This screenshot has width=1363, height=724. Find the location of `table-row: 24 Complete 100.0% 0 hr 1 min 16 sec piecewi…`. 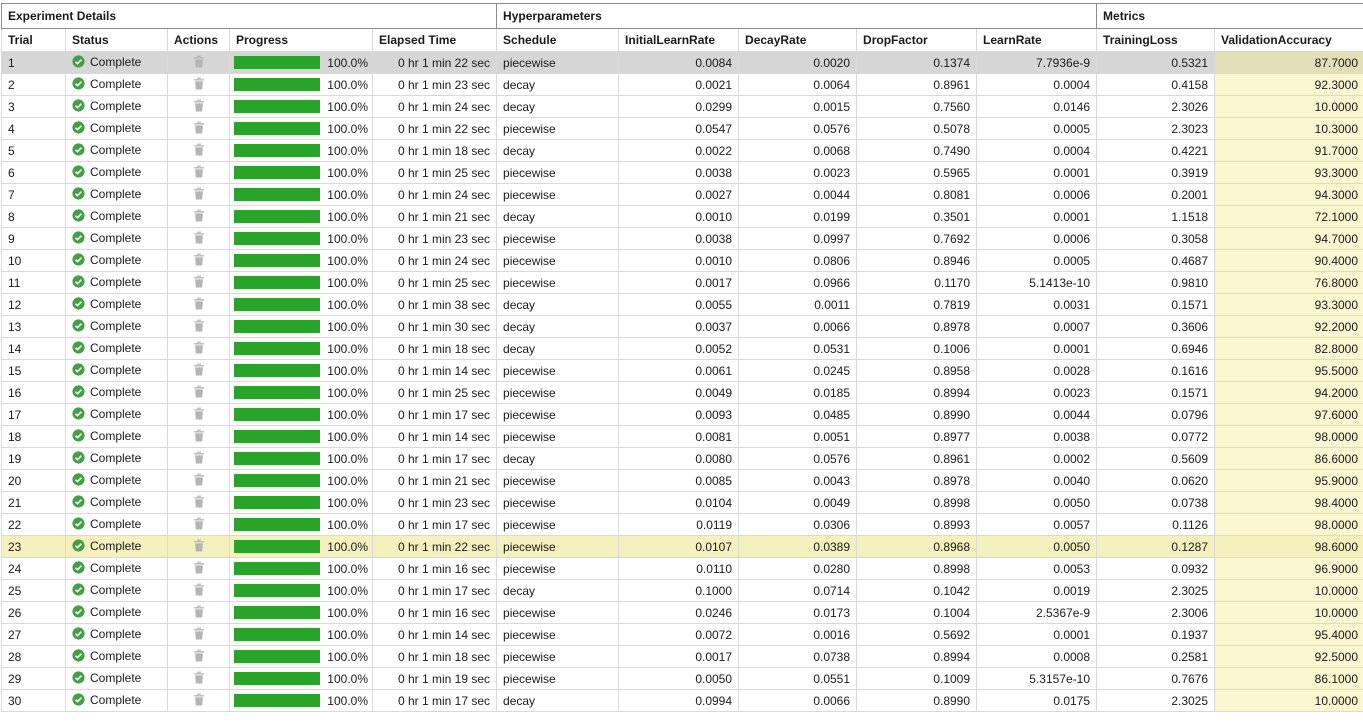

table-row: 24 Complete 100.0% 0 hr 1 min 16 sec piecewi… is located at coordinates (682, 568).